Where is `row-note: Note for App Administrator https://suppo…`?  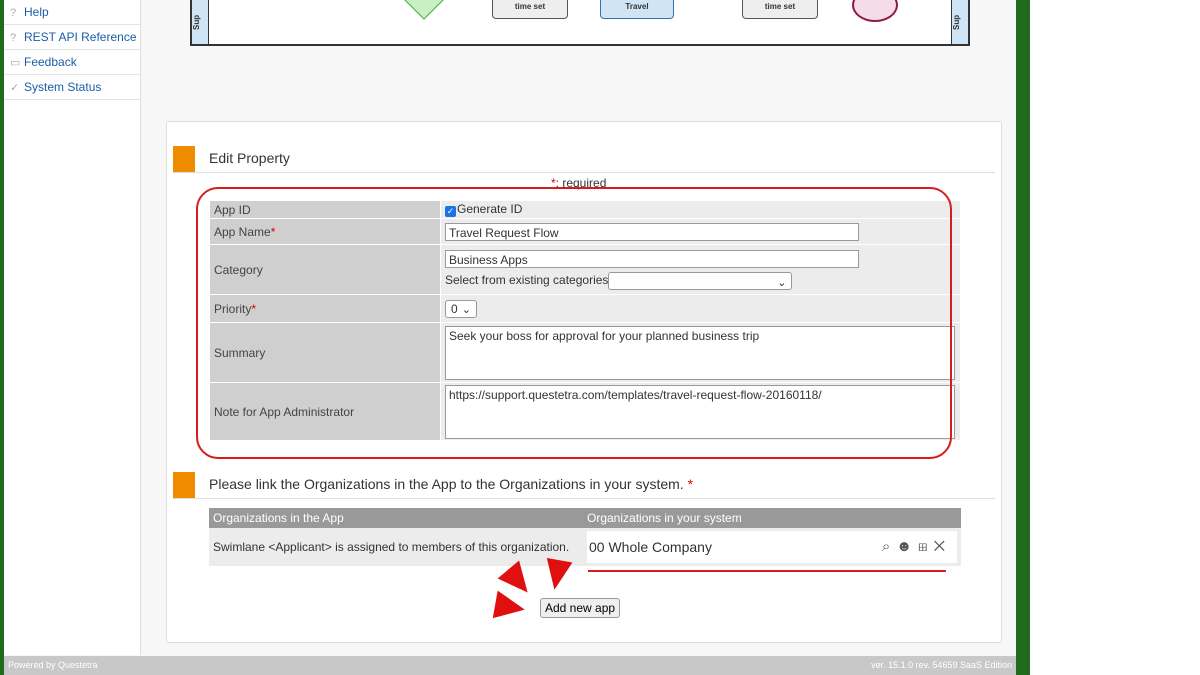
row-note: Note for App Administrator https://suppo… is located at coordinates (585, 411).